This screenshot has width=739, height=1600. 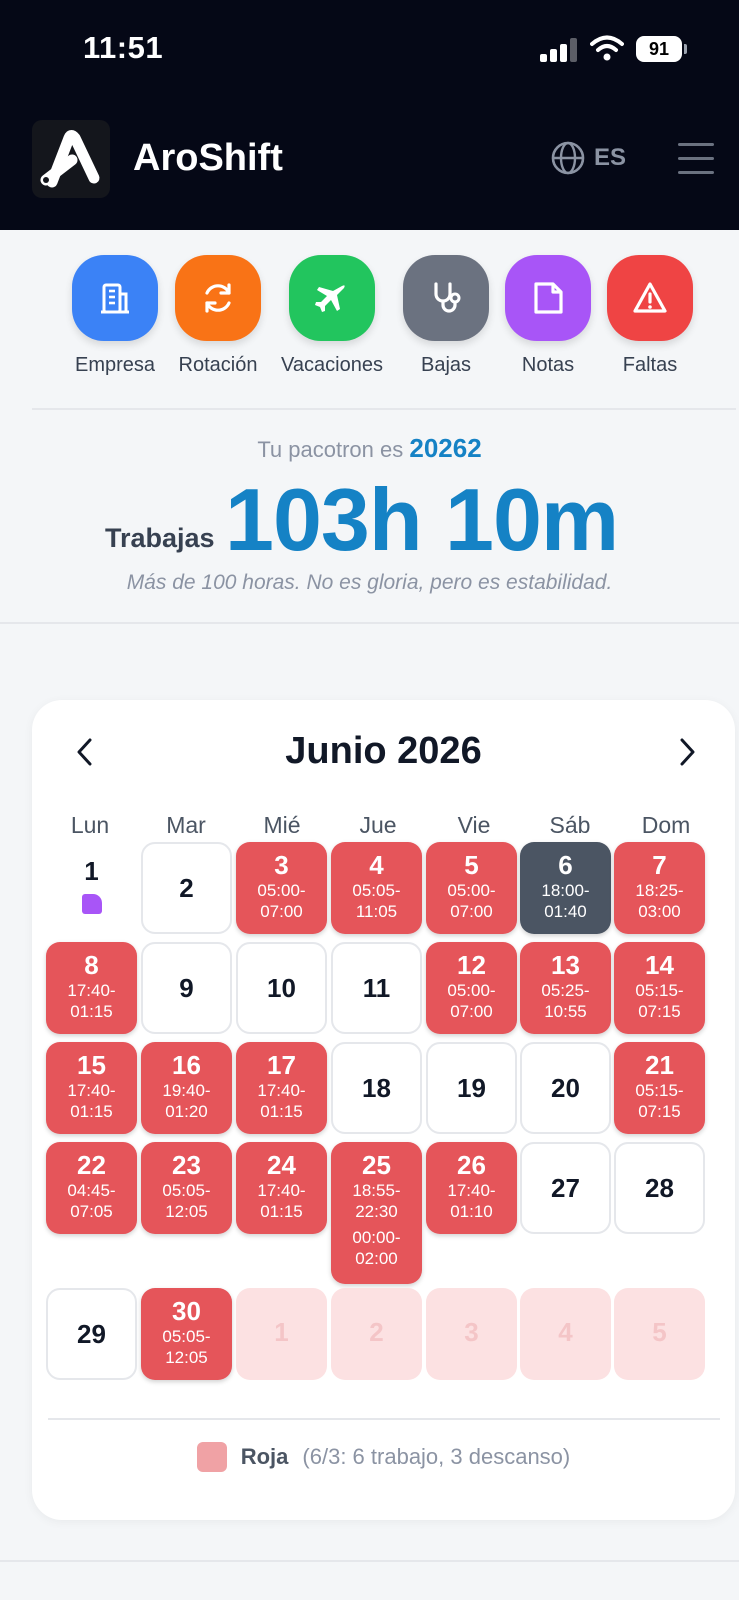 What do you see at coordinates (332, 316) in the screenshot?
I see `action-vacaciones: Vacaciones` at bounding box center [332, 316].